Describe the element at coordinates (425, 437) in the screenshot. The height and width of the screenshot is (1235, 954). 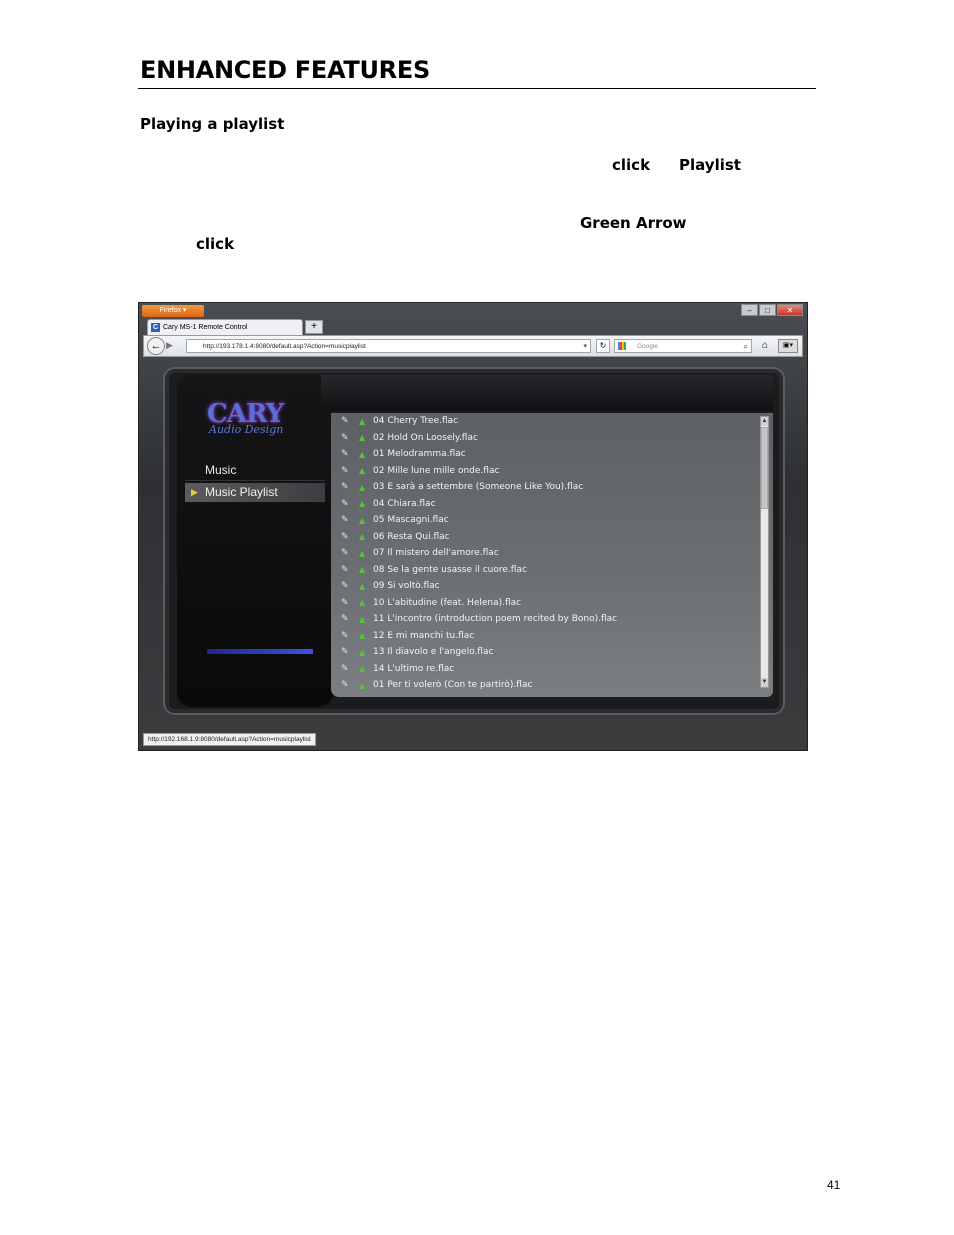
I see `track-name: 02 Hold On Loosely.flac` at that location.